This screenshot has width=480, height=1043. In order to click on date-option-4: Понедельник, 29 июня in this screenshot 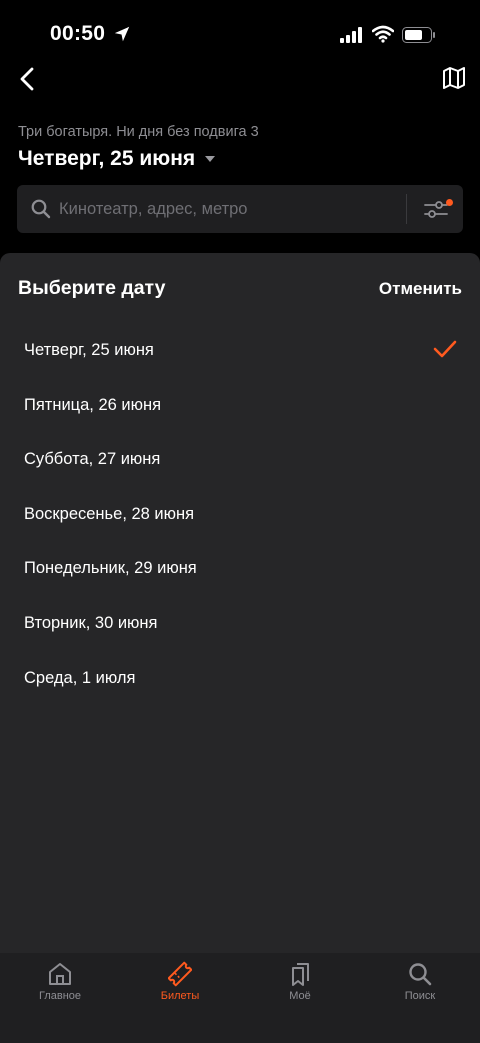, I will do `click(240, 568)`.